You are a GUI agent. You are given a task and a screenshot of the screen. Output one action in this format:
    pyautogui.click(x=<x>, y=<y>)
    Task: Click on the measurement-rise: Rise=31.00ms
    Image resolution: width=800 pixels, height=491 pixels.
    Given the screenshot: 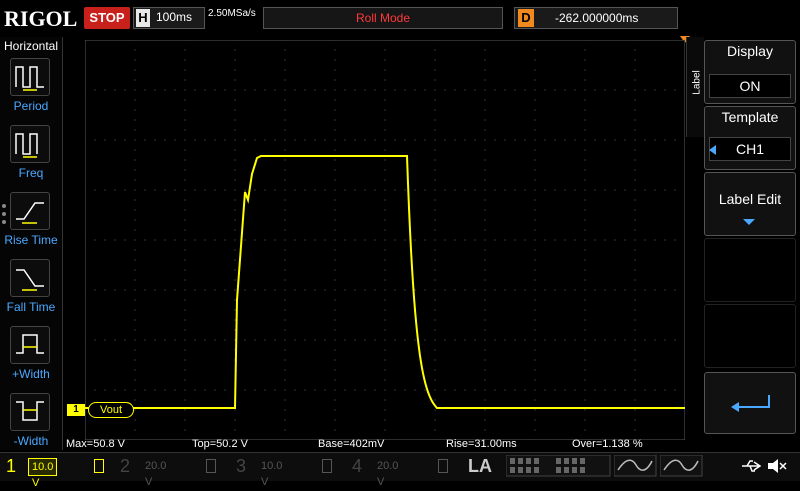 What is the action you would take?
    pyautogui.click(x=481, y=444)
    